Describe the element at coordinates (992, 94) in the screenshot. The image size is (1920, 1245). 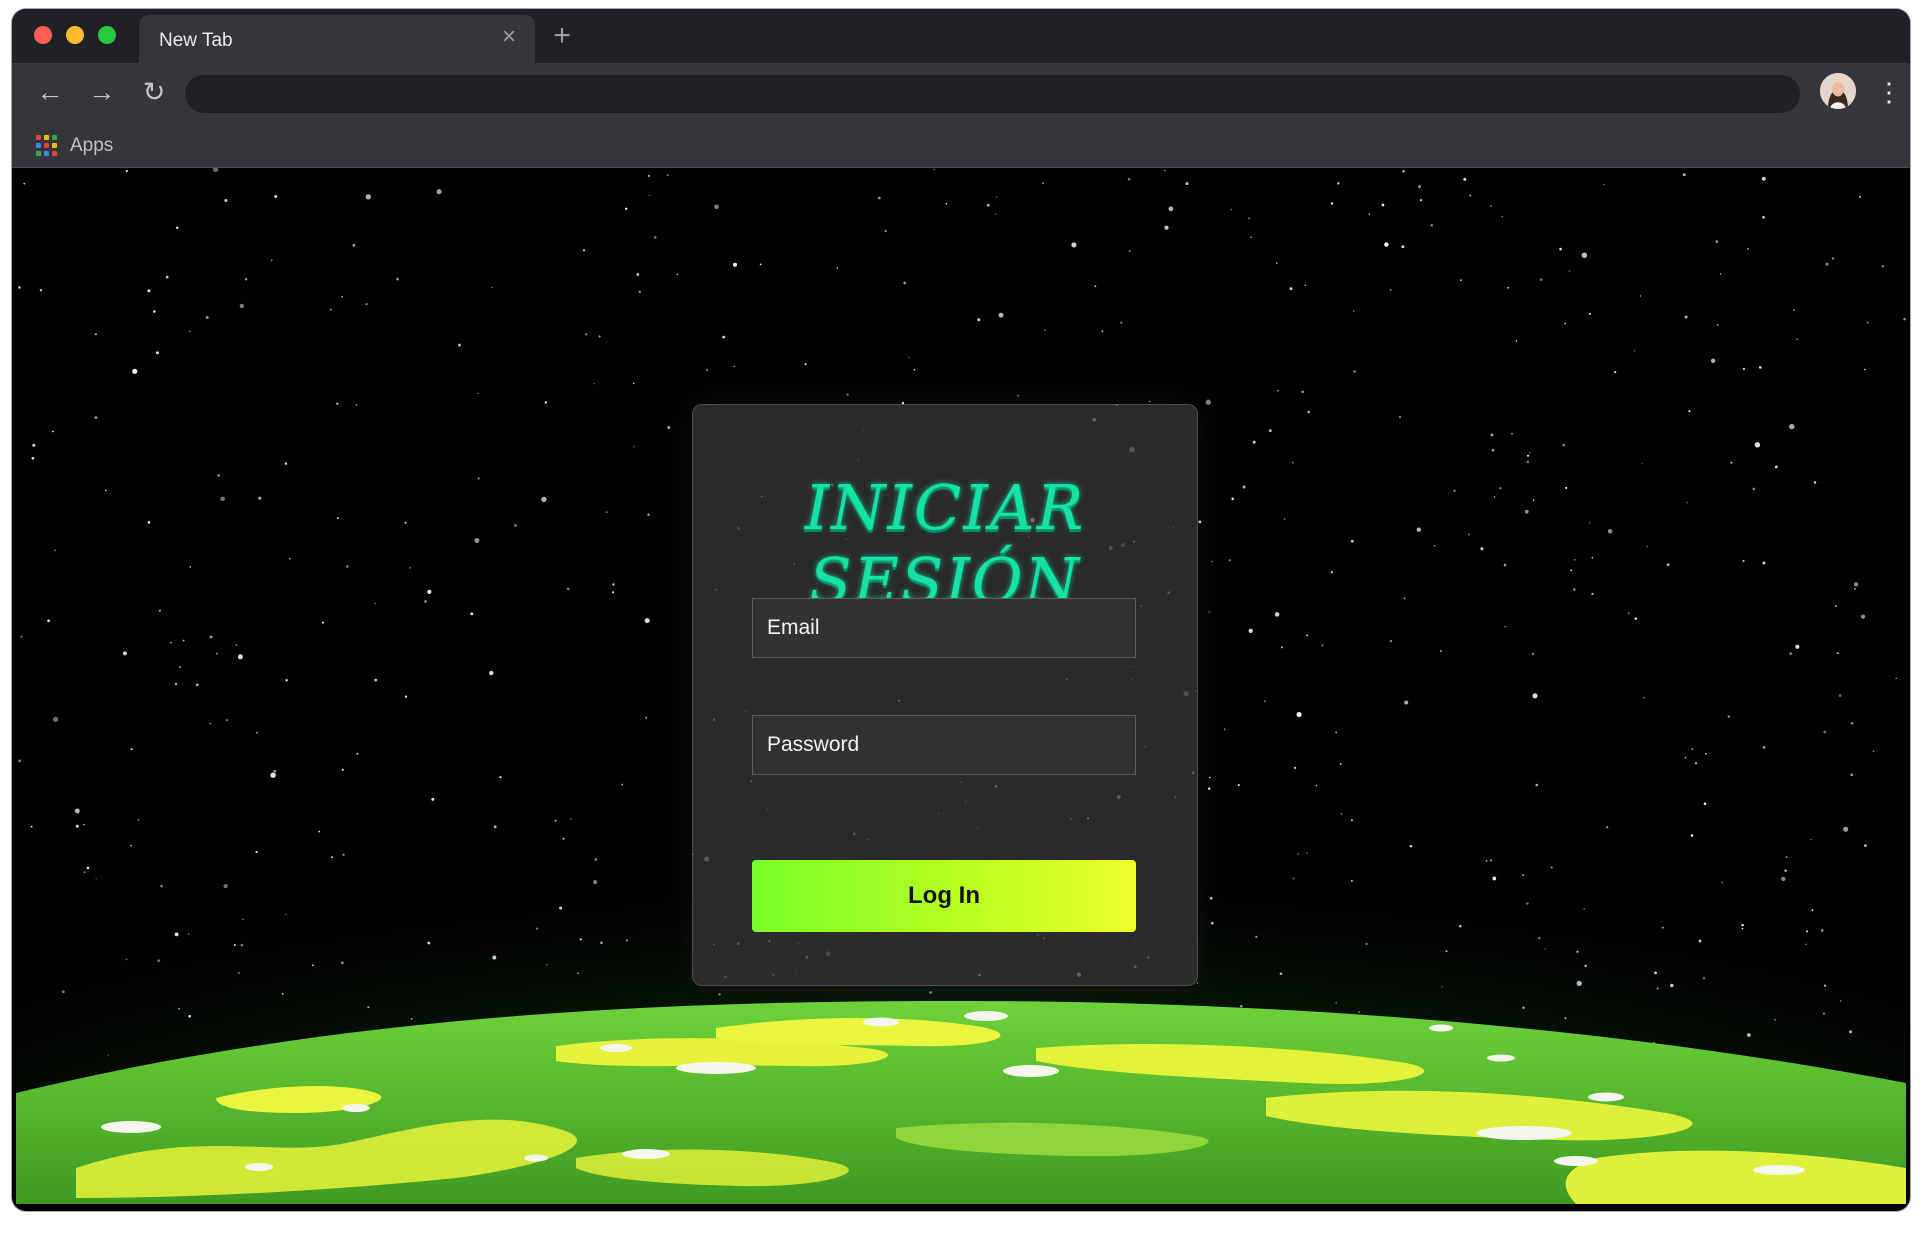
I see `address-bar` at that location.